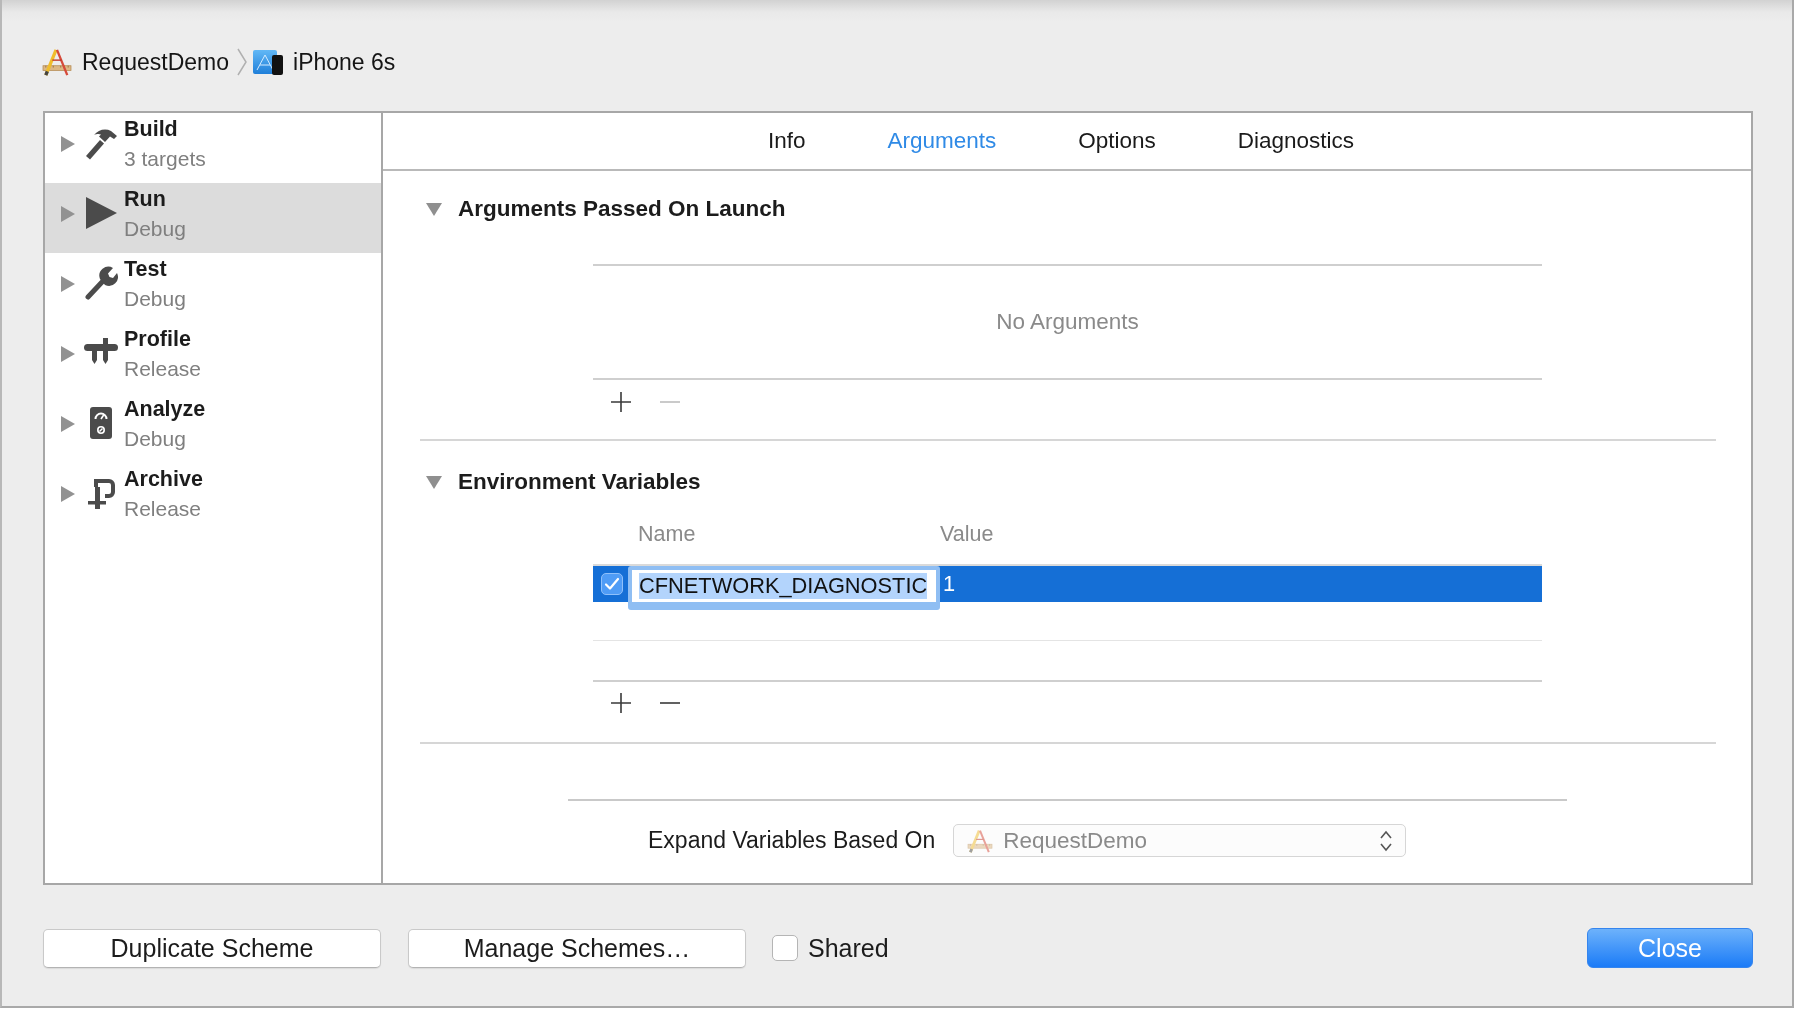  Describe the element at coordinates (213, 498) in the screenshot. I see `sidebar-item: Archive Release` at that location.